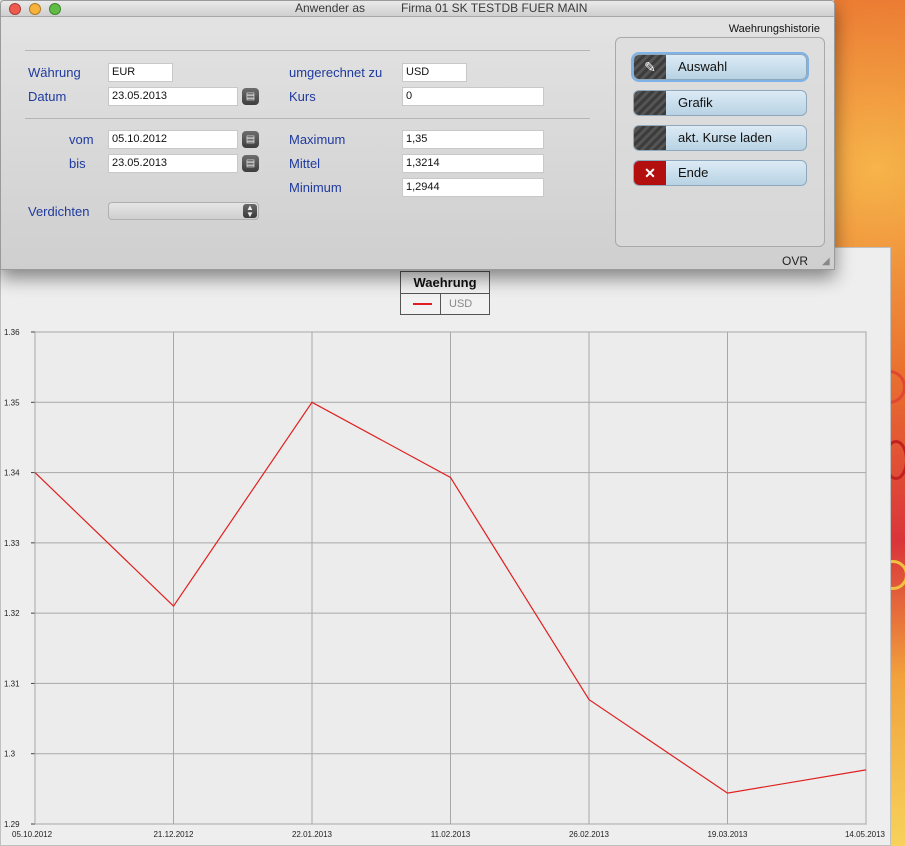 Image resolution: width=905 pixels, height=846 pixels. What do you see at coordinates (12, 473) in the screenshot?
I see `y-tick-label: 1.34` at bounding box center [12, 473].